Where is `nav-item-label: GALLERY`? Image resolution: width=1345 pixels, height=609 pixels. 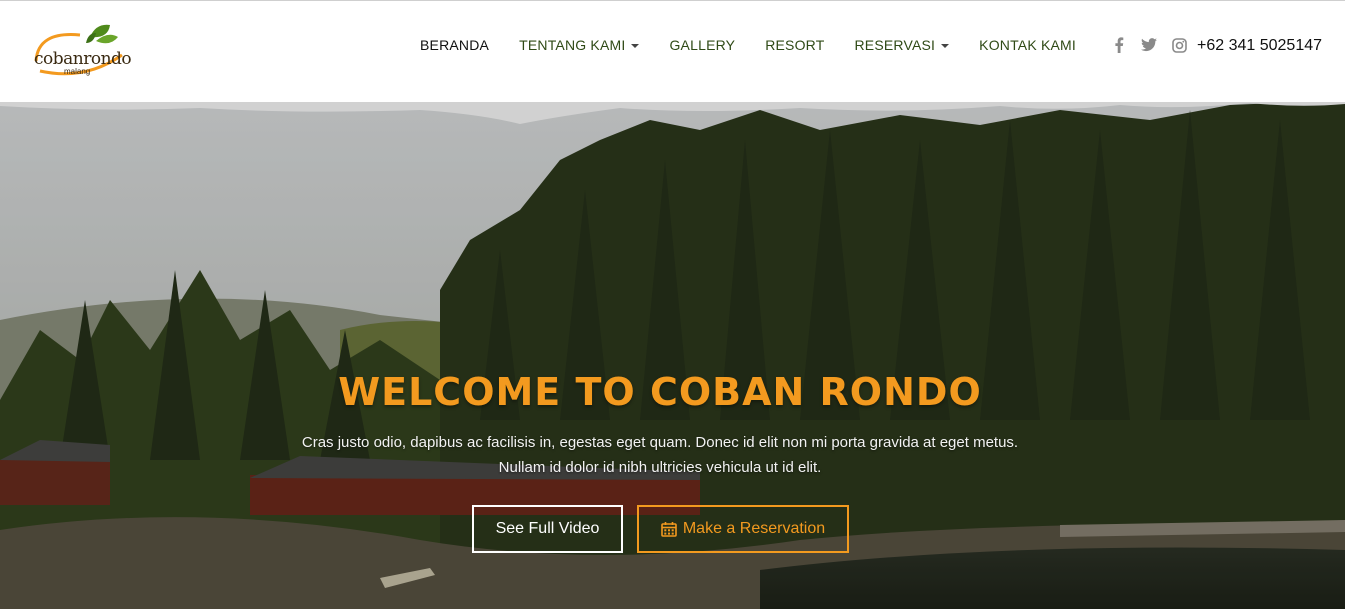
nav-item-label: GALLERY is located at coordinates (702, 45).